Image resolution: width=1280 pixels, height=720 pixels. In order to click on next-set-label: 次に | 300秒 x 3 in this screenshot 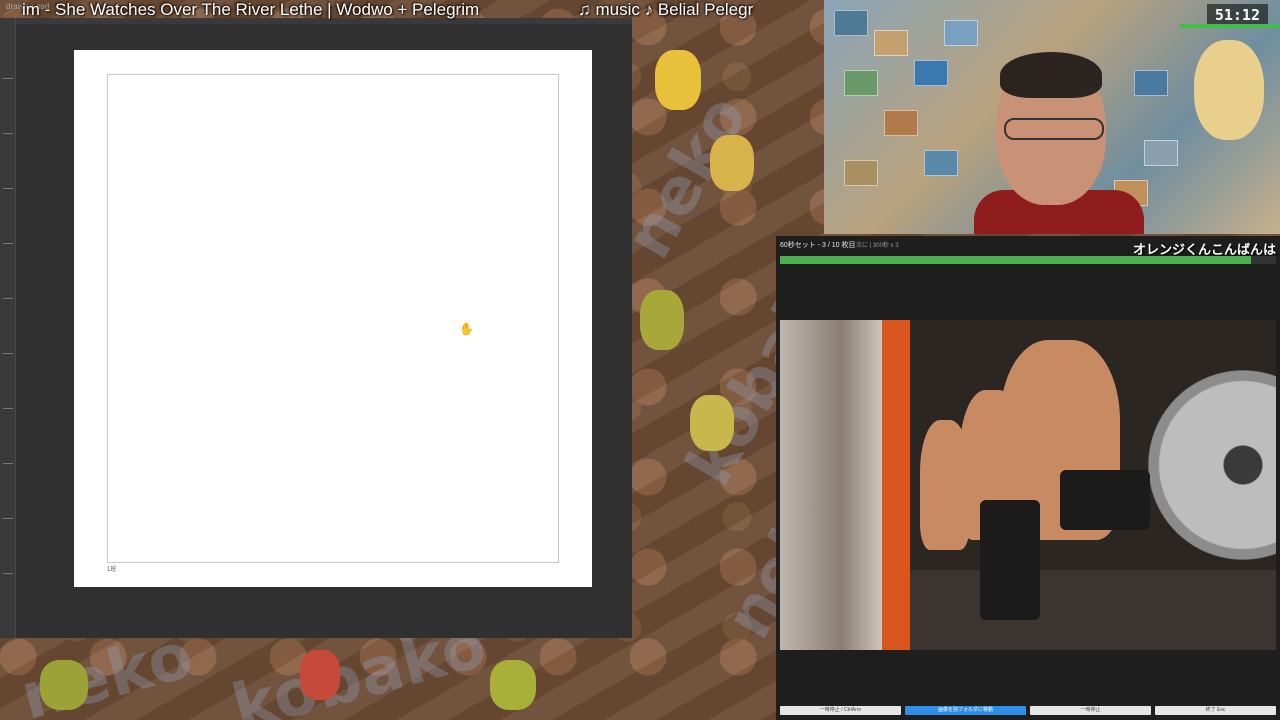, I will do `click(877, 246)`.